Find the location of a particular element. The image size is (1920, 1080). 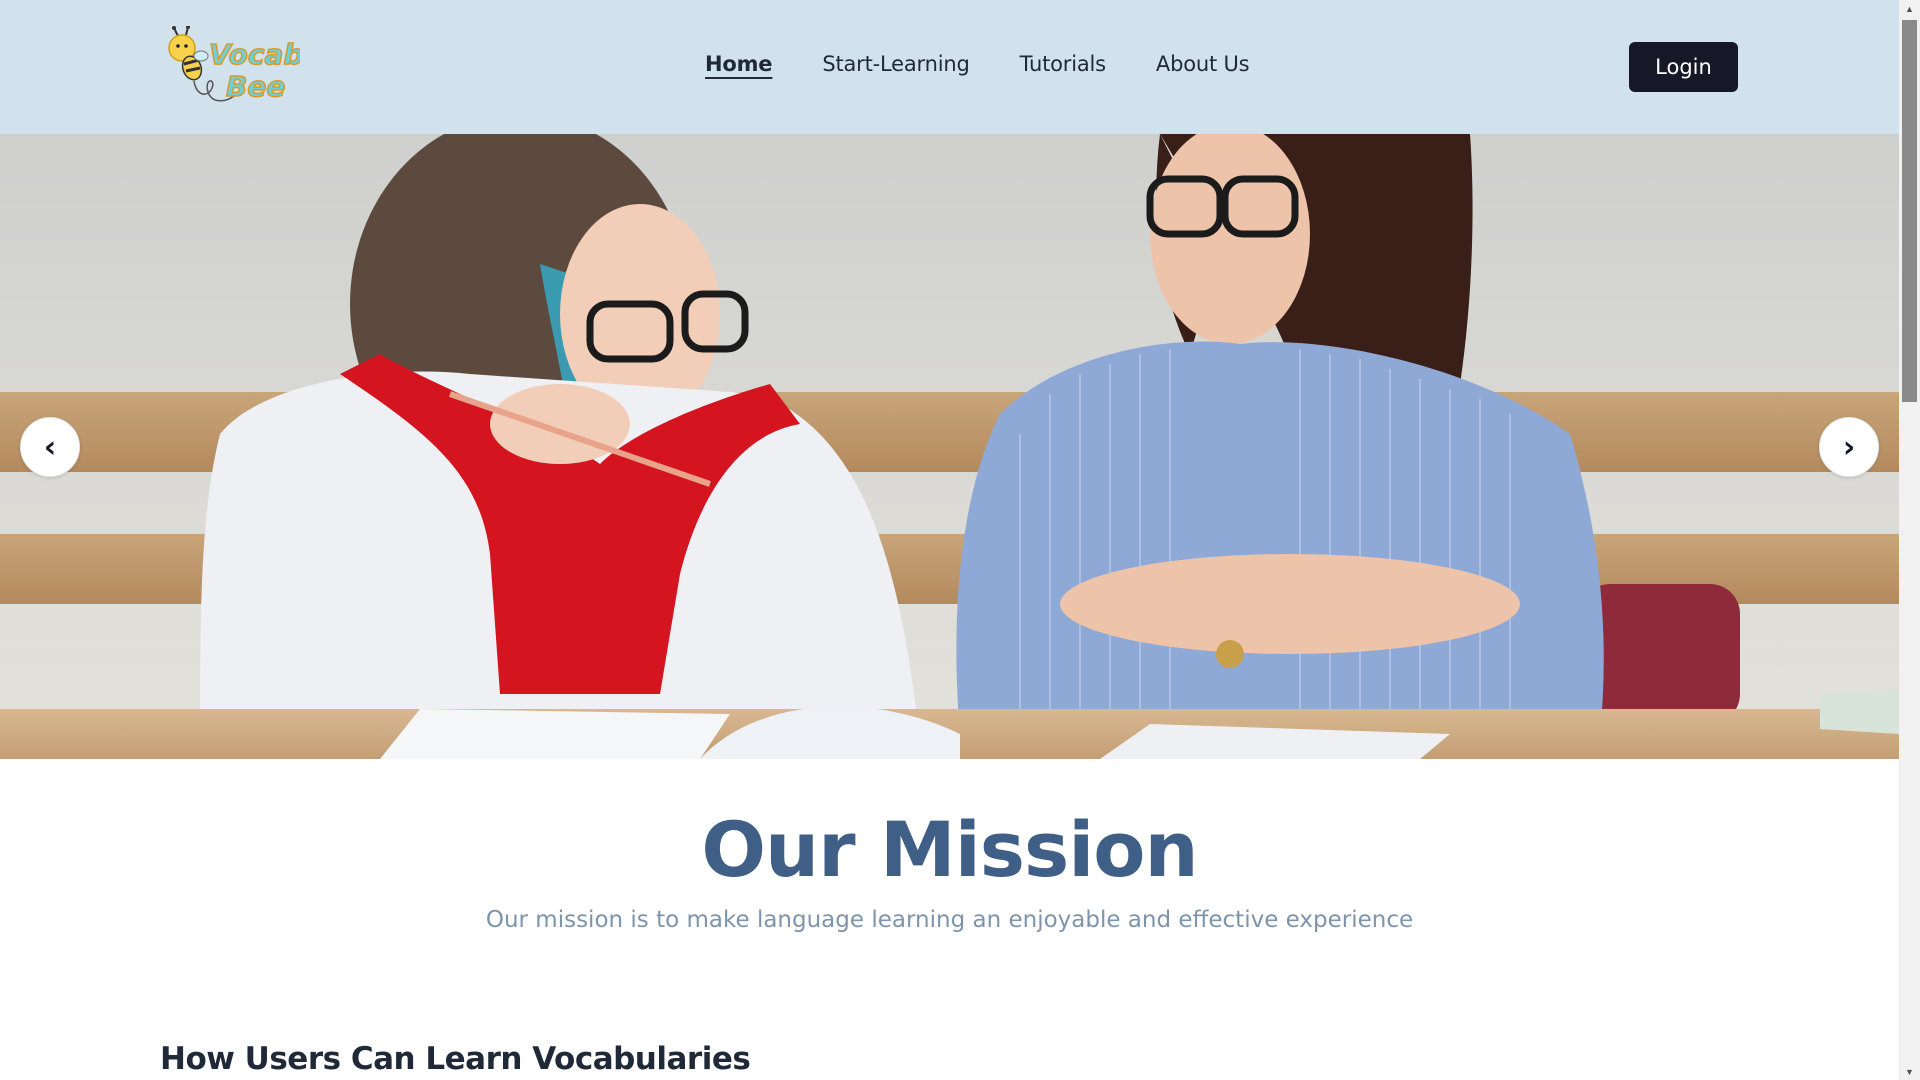

section-title: How Users Can Learn Vocabularies is located at coordinates (455, 1059).